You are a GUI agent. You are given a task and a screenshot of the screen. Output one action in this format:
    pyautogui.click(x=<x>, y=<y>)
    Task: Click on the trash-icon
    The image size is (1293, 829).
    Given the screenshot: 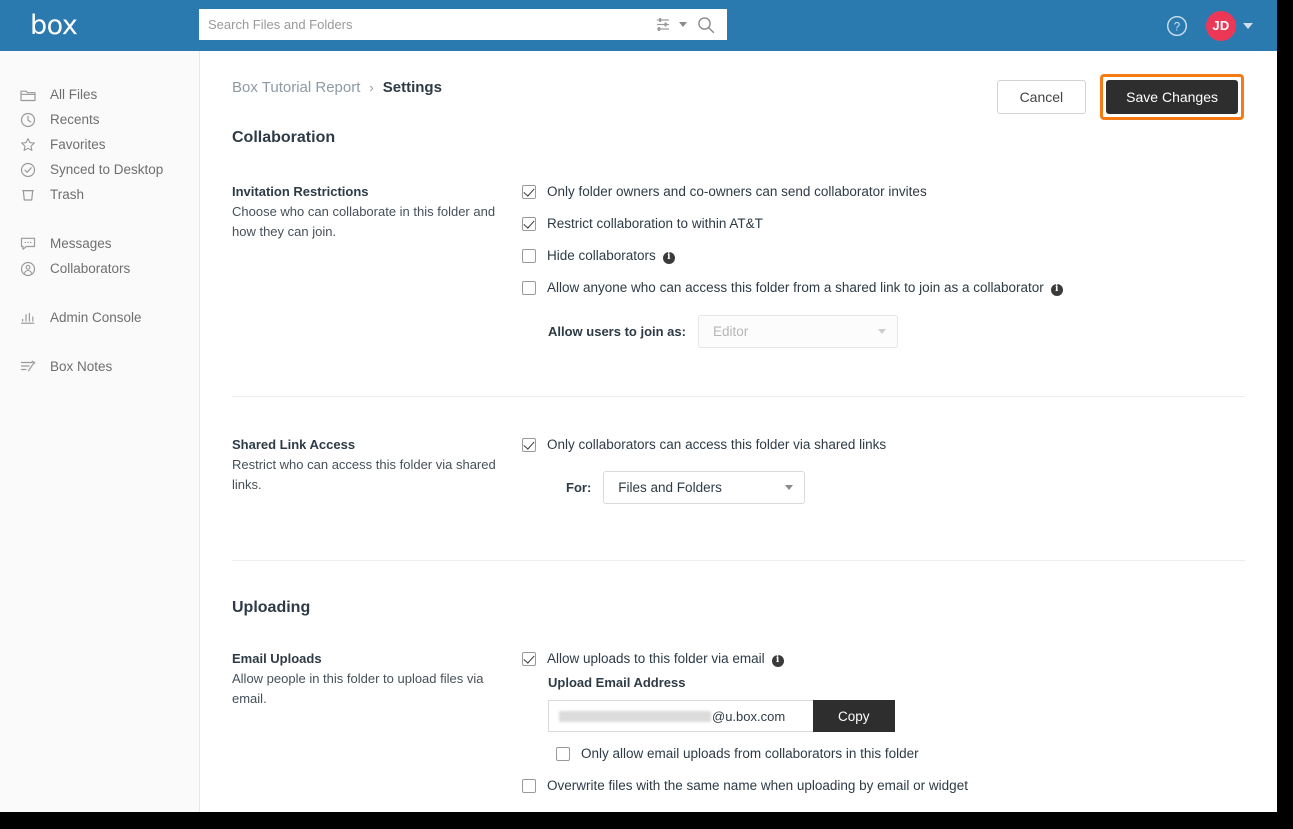 What is the action you would take?
    pyautogui.click(x=30, y=195)
    